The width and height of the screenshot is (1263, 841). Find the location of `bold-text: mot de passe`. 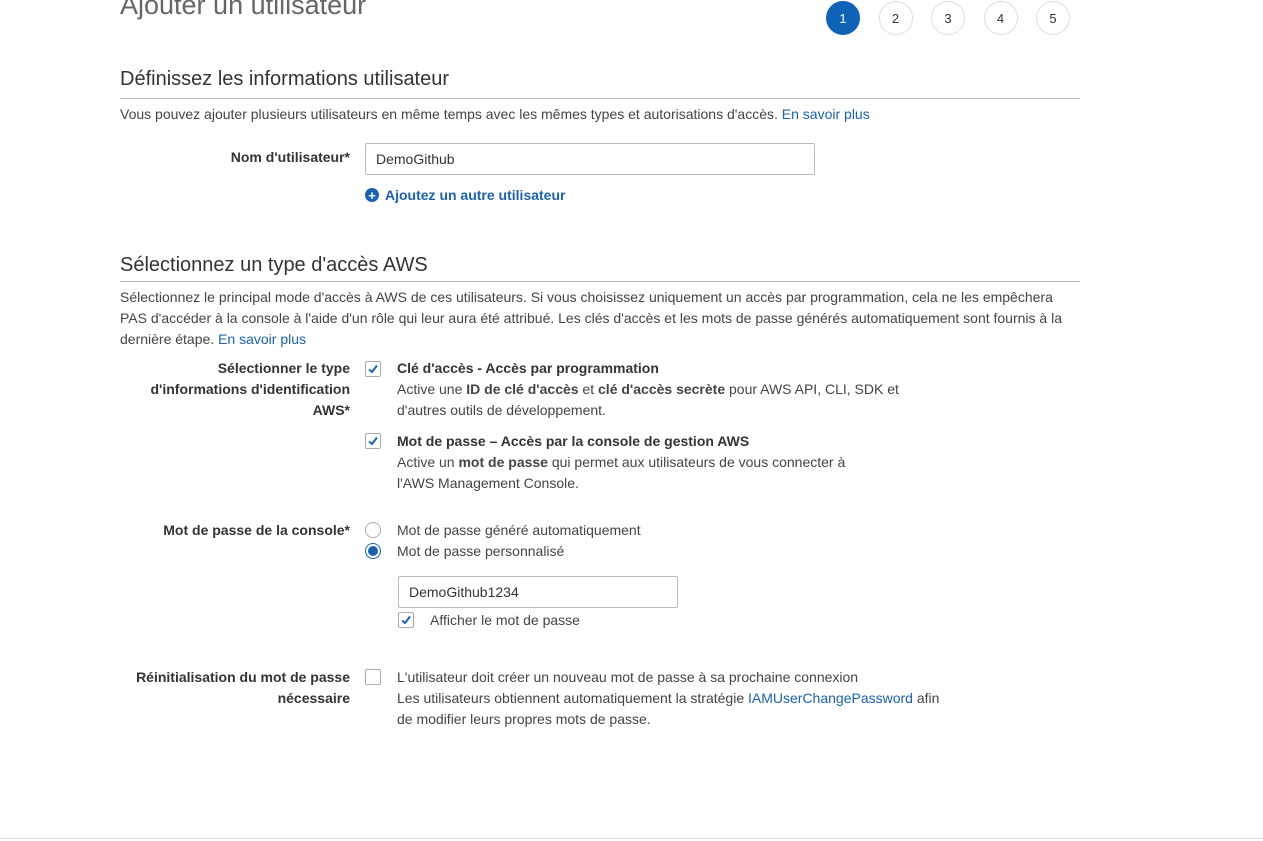

bold-text: mot de passe is located at coordinates (503, 462).